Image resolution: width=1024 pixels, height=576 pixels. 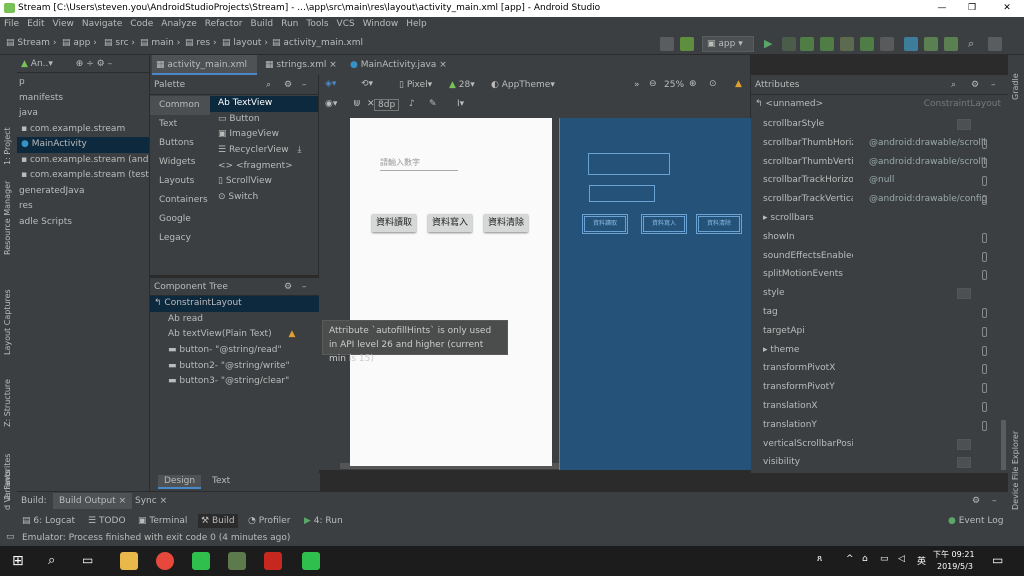 I want to click on attribute-row: verticalScrollbarPositic, so click(x=876, y=444).